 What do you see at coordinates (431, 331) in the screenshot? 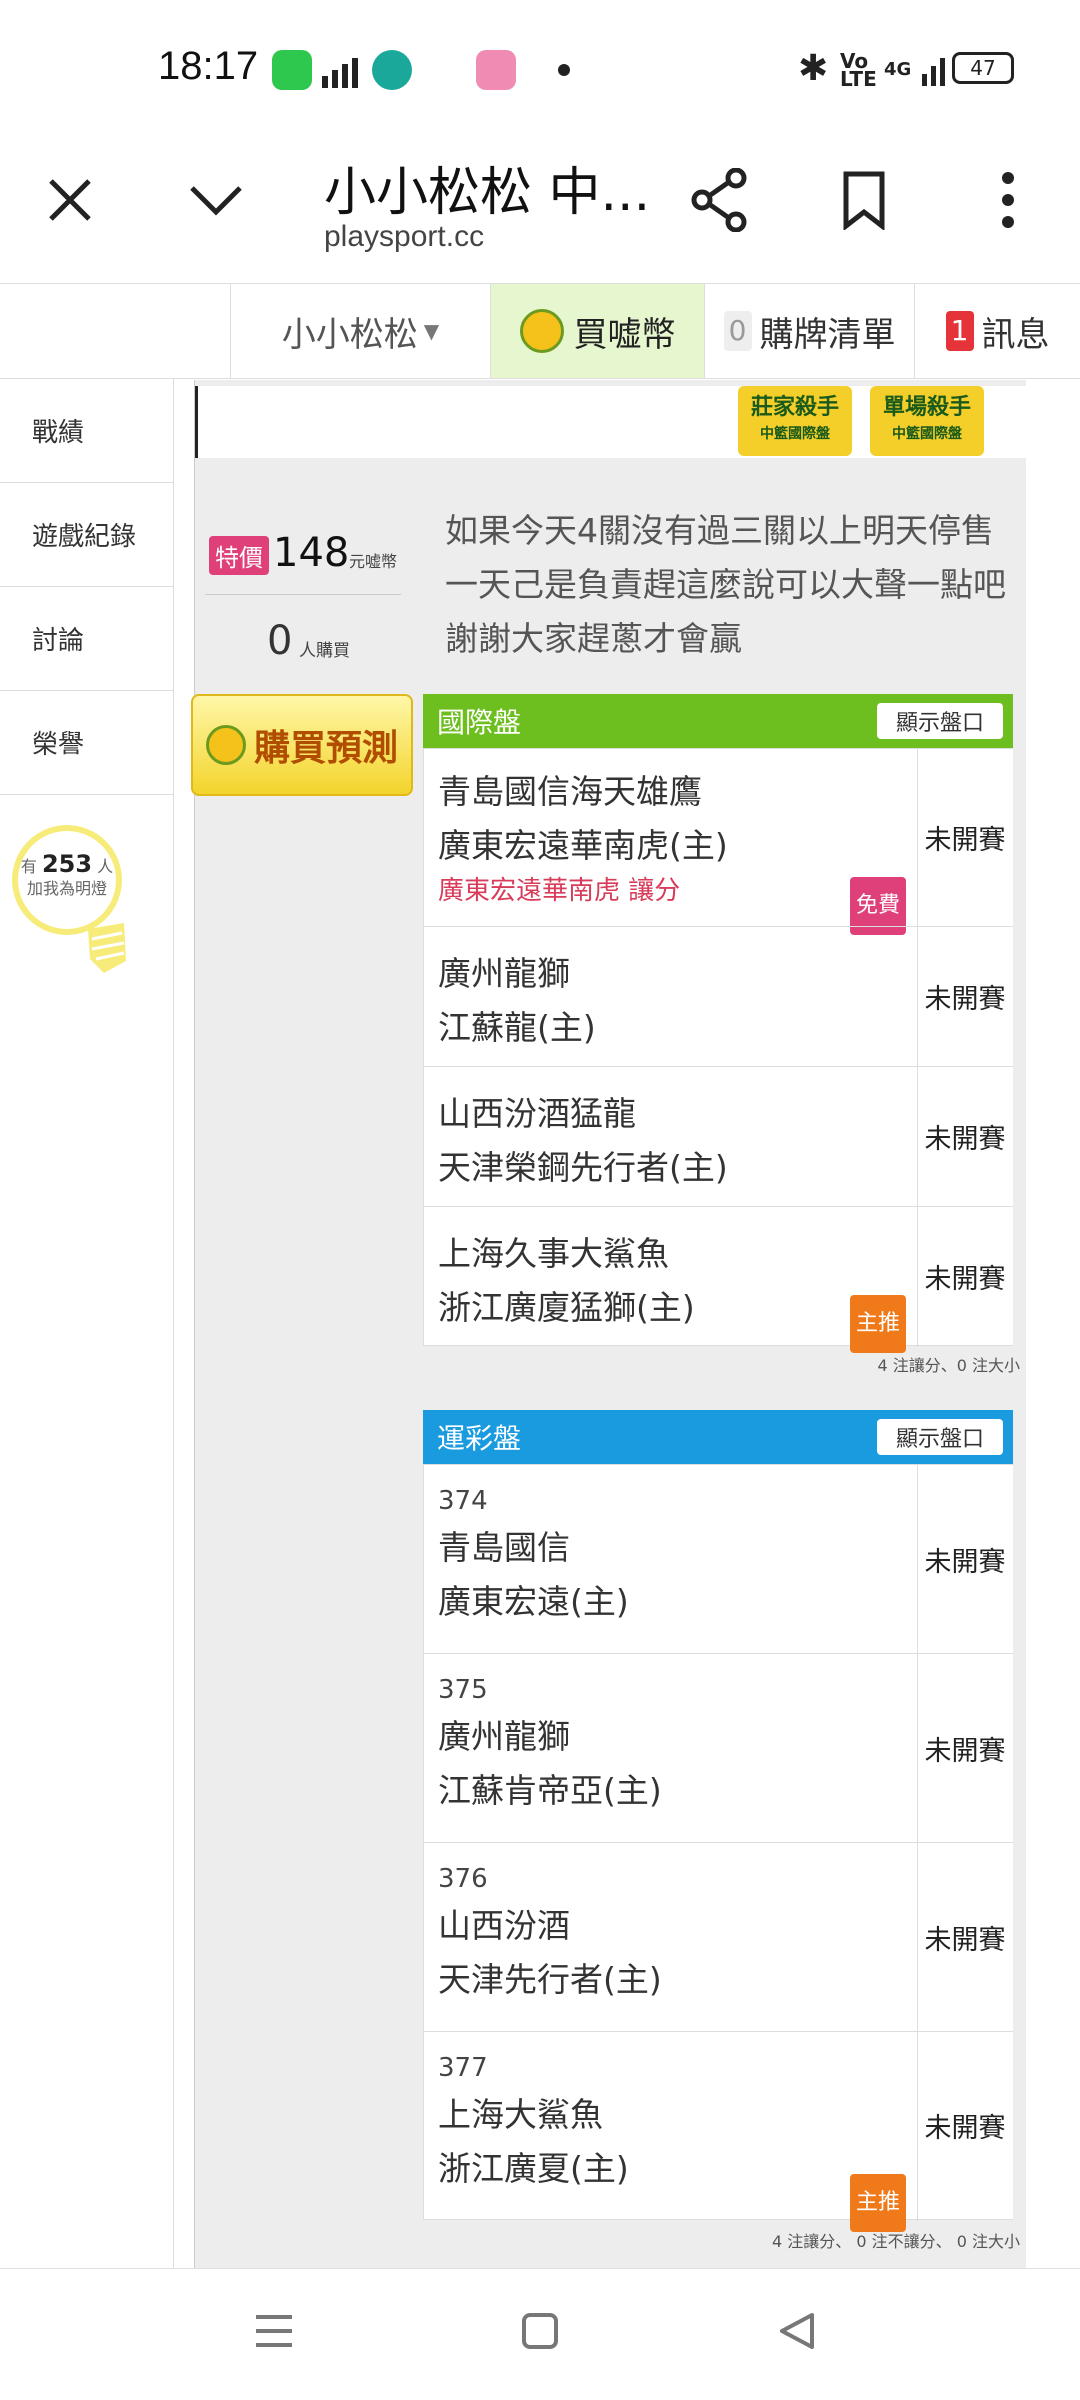
I see `caret-down-icon: ▼` at bounding box center [431, 331].